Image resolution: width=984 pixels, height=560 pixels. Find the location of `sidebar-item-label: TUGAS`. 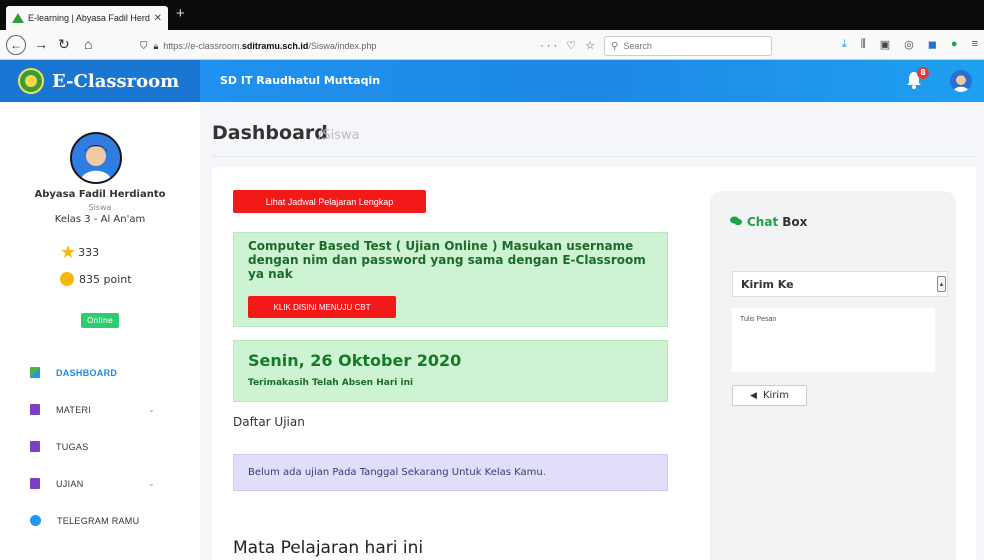

sidebar-item-label: TUGAS is located at coordinates (72, 446).